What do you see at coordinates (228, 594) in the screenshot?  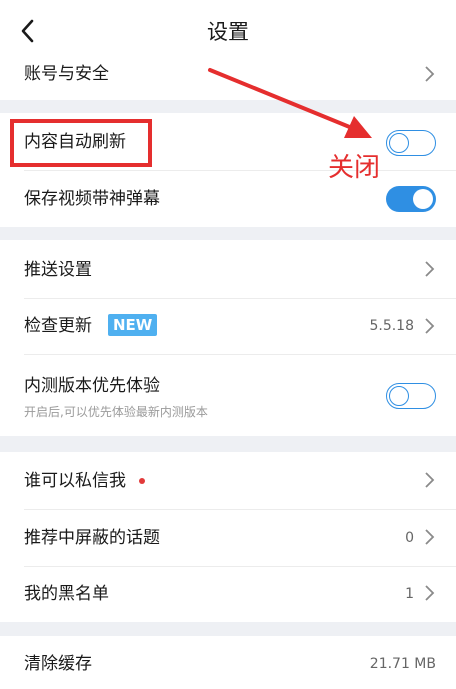 I see `blacklist-row: 我的黑名单 1` at bounding box center [228, 594].